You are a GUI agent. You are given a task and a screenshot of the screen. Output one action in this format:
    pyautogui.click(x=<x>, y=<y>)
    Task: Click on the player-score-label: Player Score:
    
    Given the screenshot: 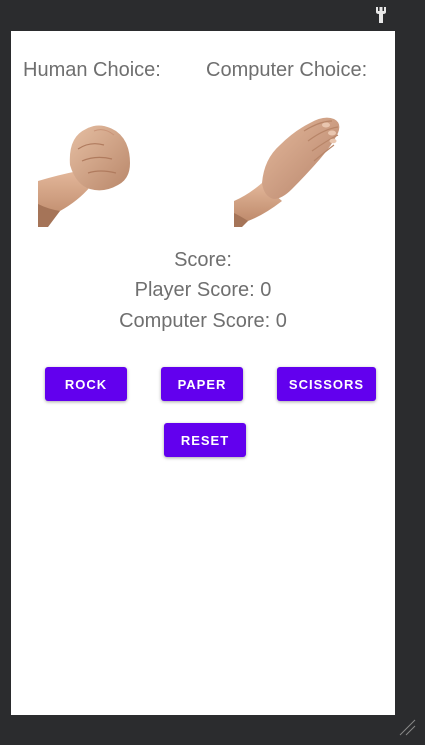 What is the action you would take?
    pyautogui.click(x=197, y=290)
    